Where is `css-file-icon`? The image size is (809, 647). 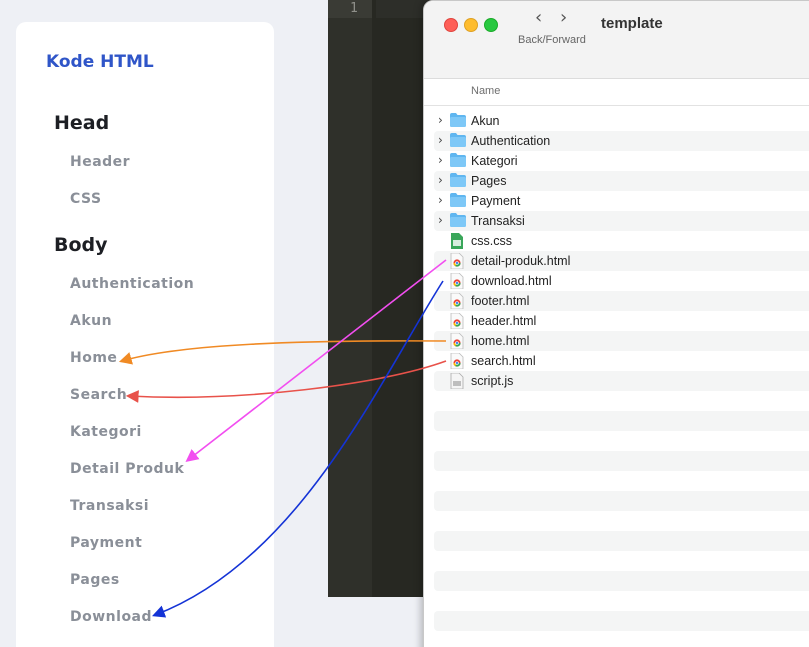
css-file-icon is located at coordinates (458, 241).